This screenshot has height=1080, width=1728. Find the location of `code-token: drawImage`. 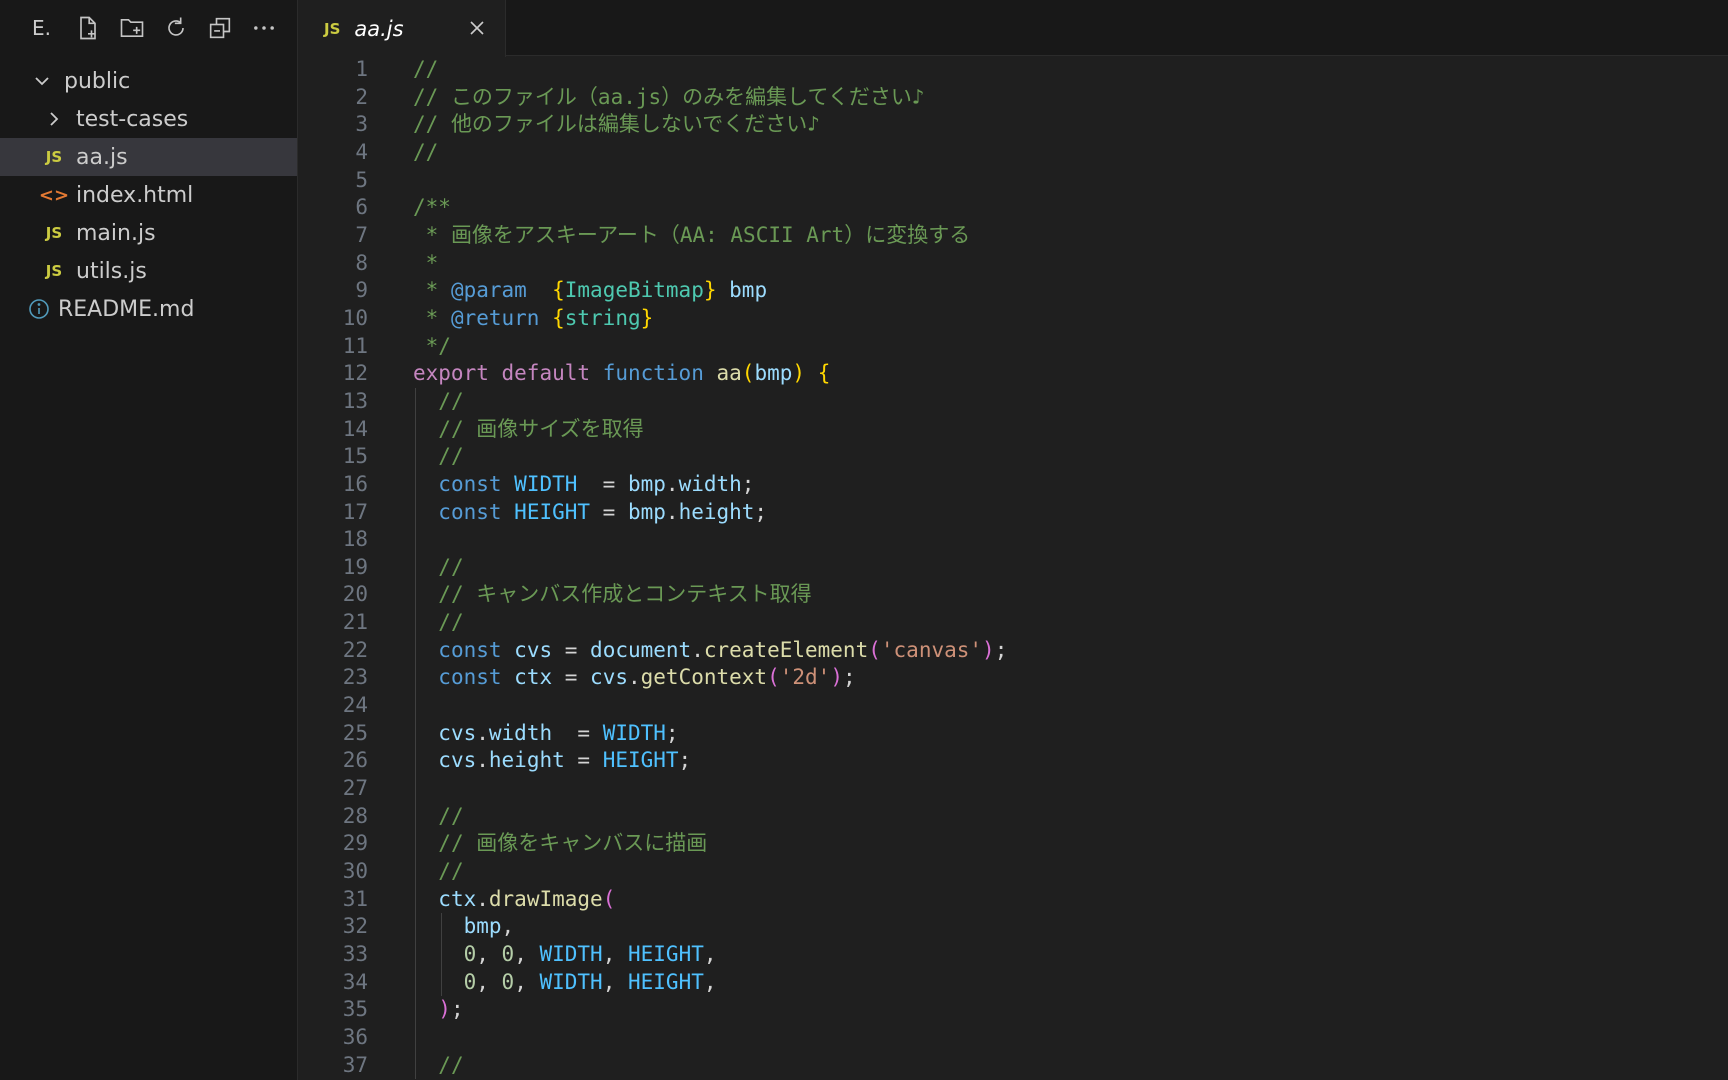

code-token: drawImage is located at coordinates (545, 898).